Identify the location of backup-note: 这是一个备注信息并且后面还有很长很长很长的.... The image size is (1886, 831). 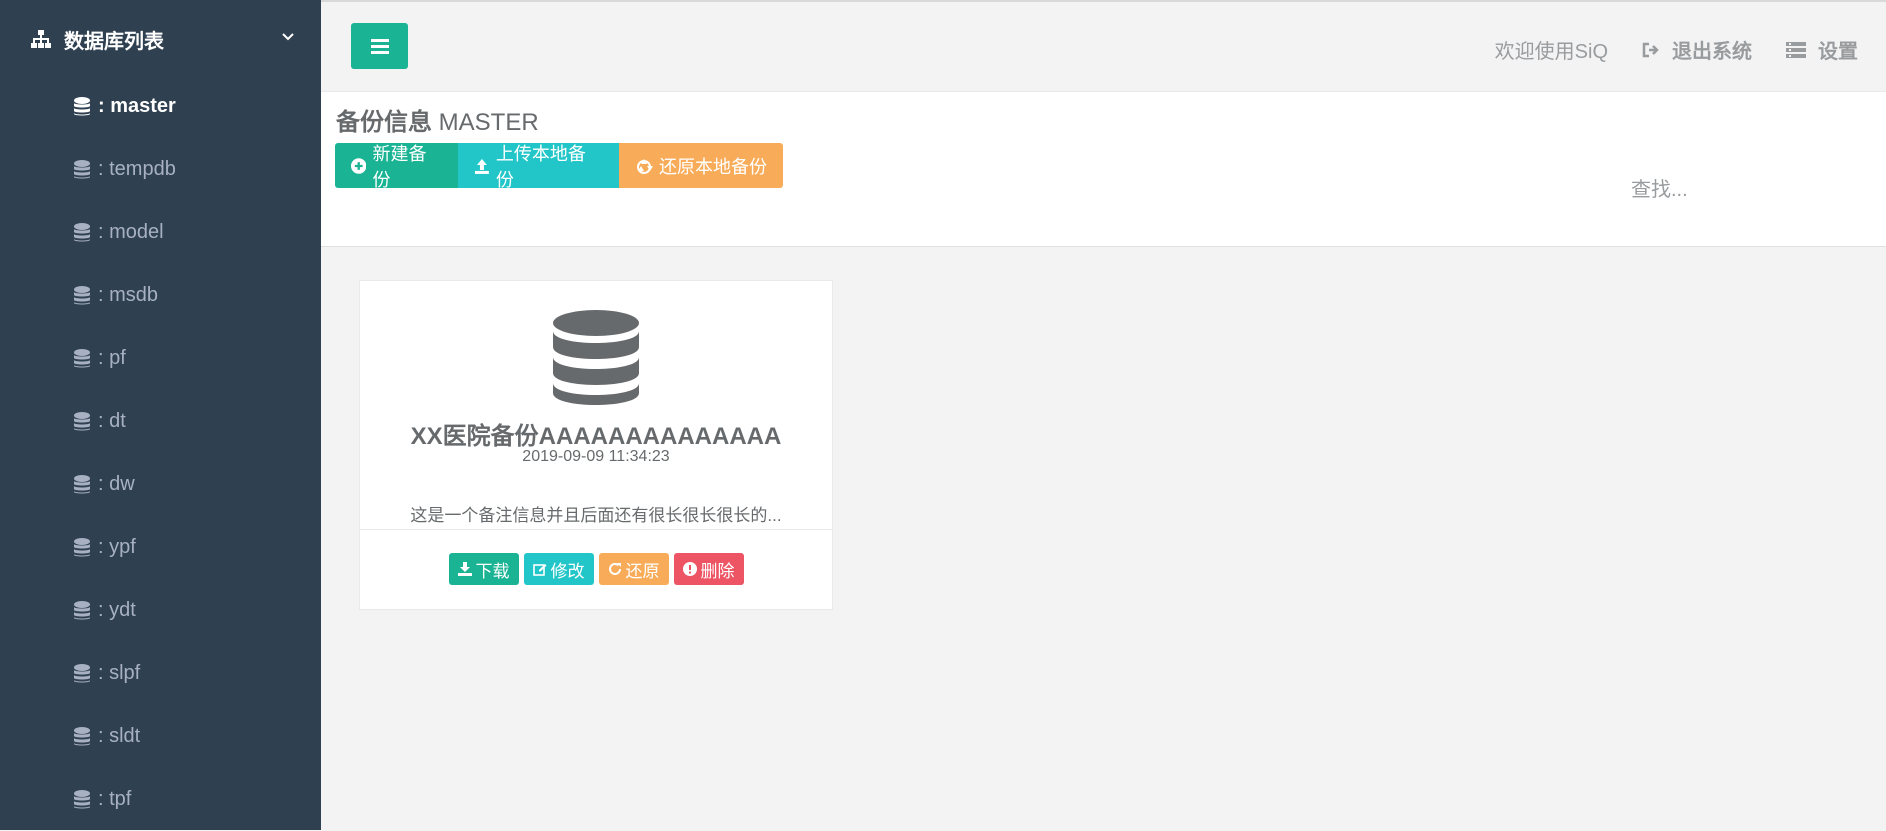
(596, 515).